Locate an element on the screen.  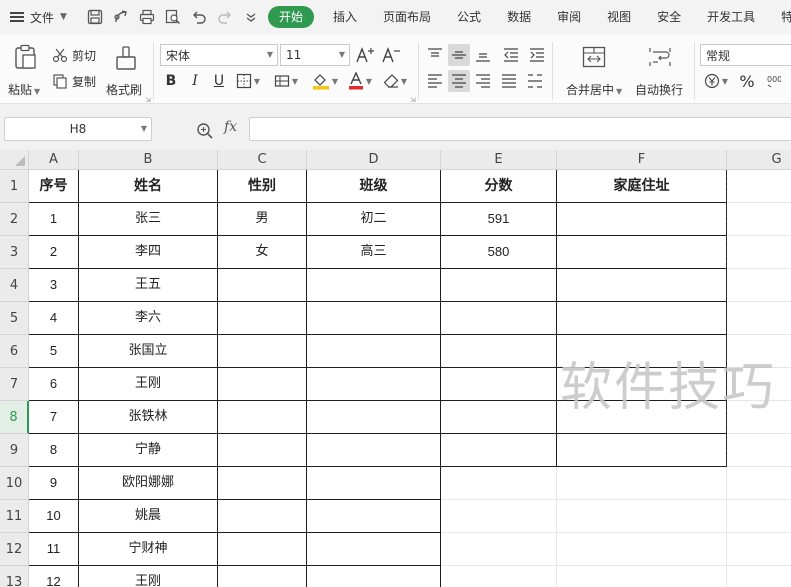
column-header-b: B is located at coordinates (148, 160).